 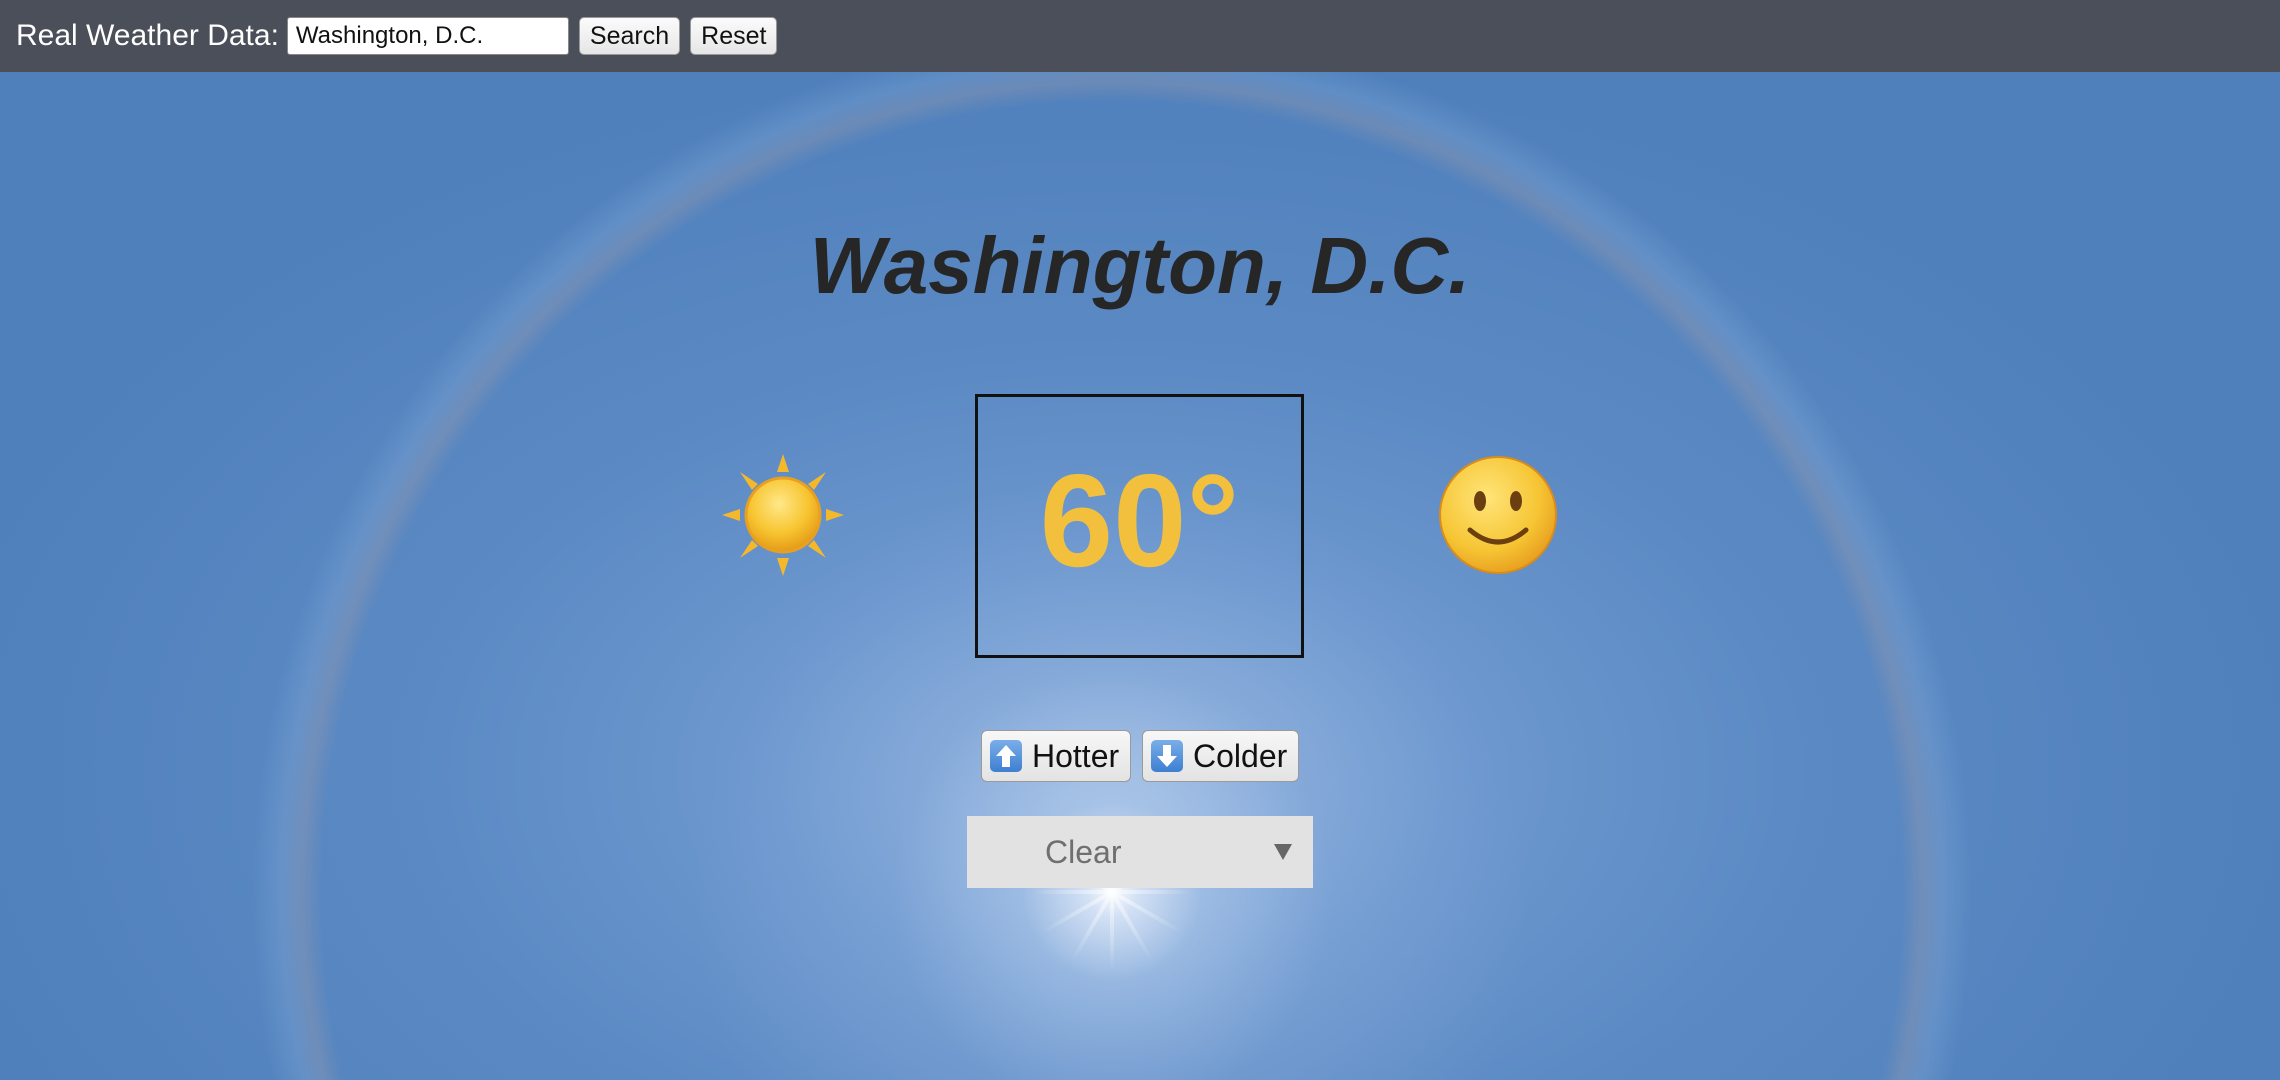 What do you see at coordinates (734, 36) in the screenshot?
I see `reset-button: Reset` at bounding box center [734, 36].